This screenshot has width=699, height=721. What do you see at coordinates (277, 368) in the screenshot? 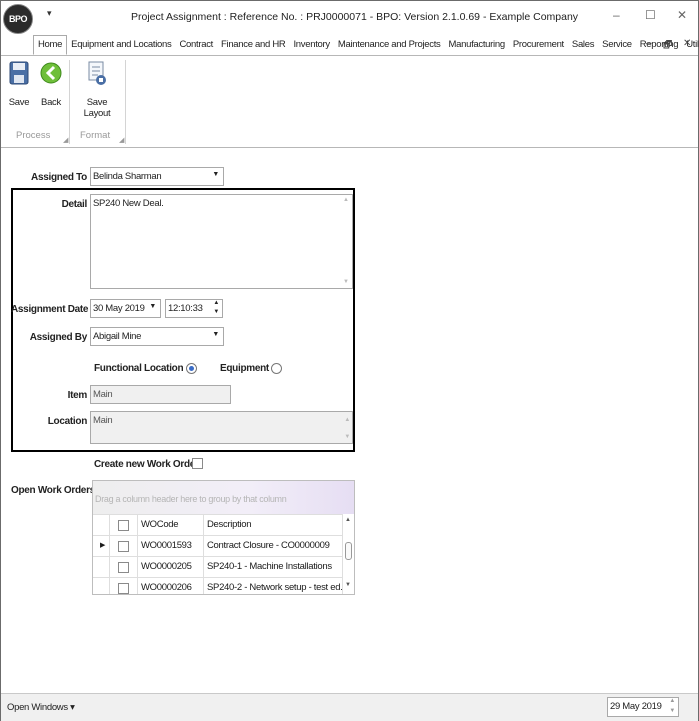
I see `equipment-radio` at bounding box center [277, 368].